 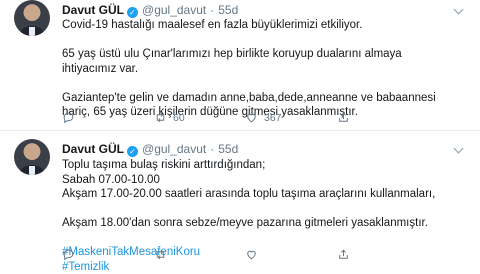 I want to click on tweet-line: ihtiyacımız var., so click(x=264, y=69).